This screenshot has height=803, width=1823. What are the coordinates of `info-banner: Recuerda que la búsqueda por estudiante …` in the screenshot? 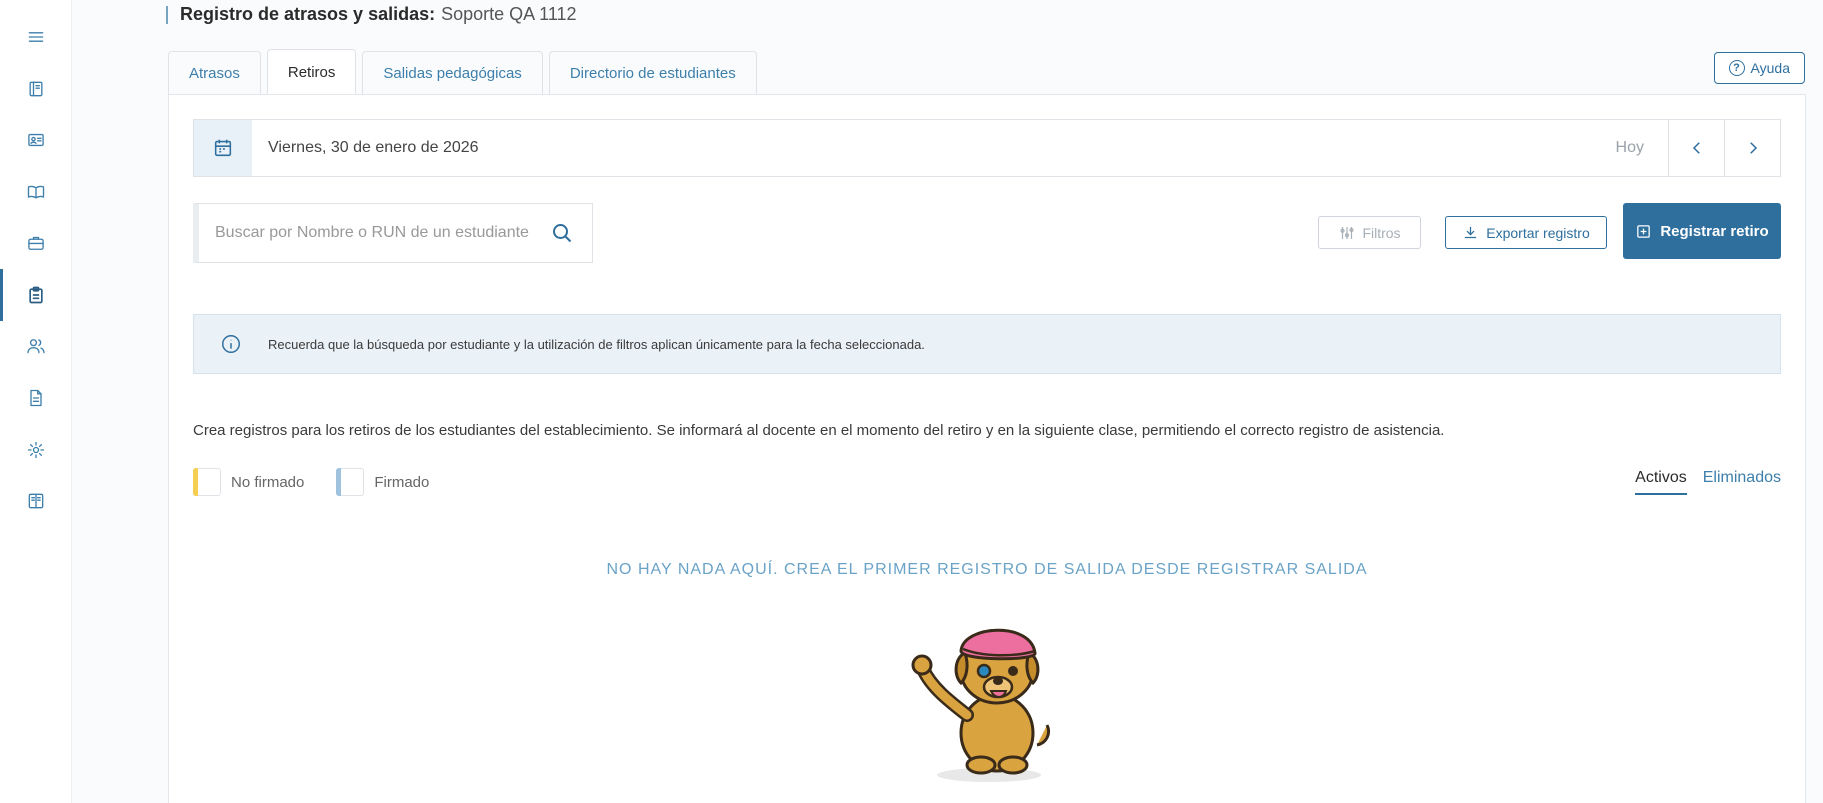 It's located at (987, 344).